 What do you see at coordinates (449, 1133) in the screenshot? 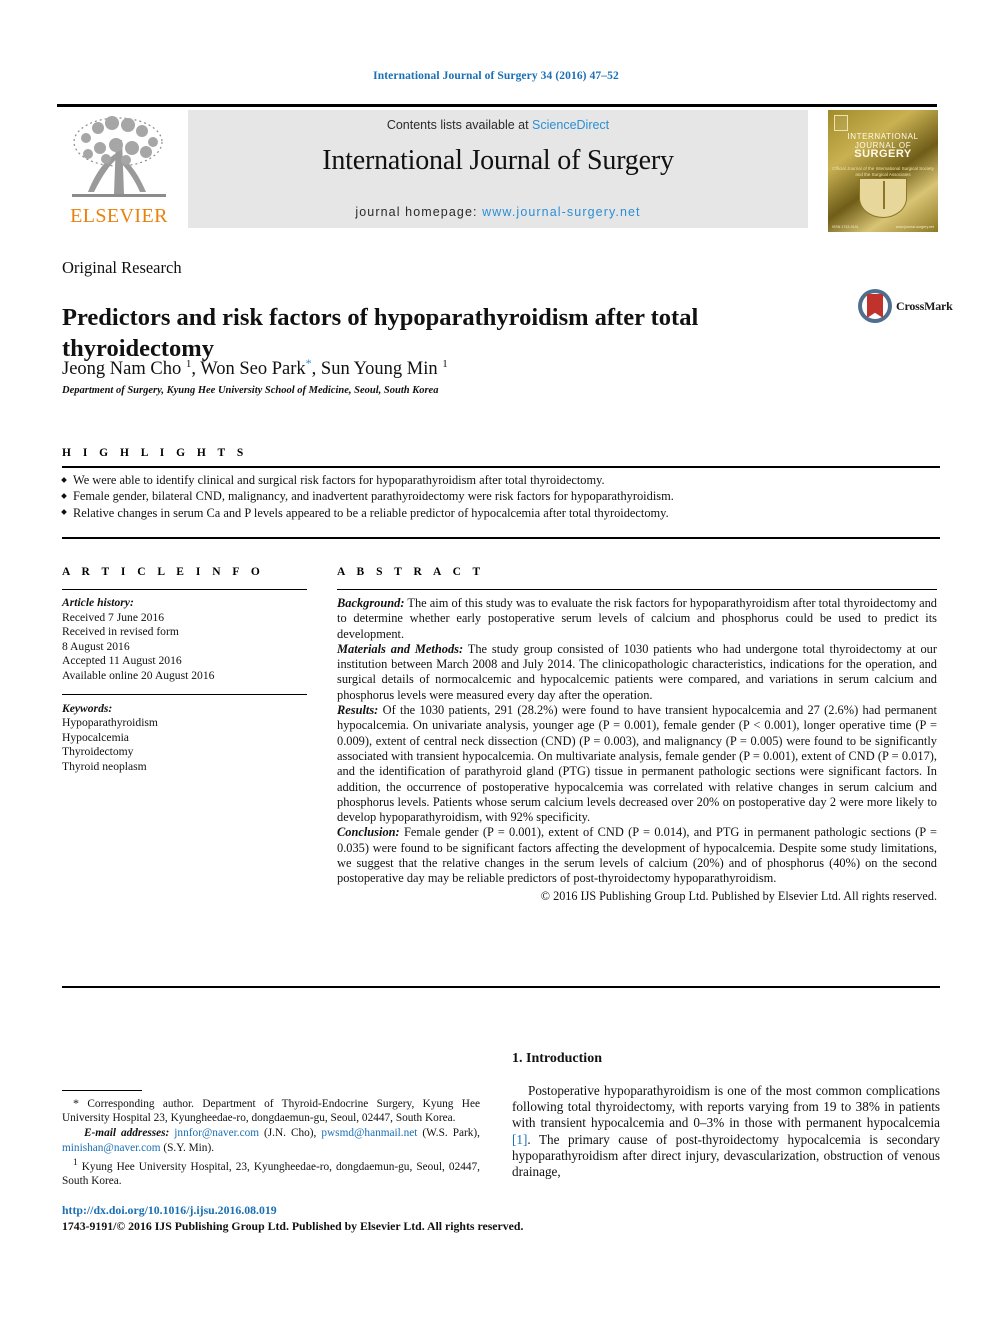
I see `email-owner: (W.S. Park),` at bounding box center [449, 1133].